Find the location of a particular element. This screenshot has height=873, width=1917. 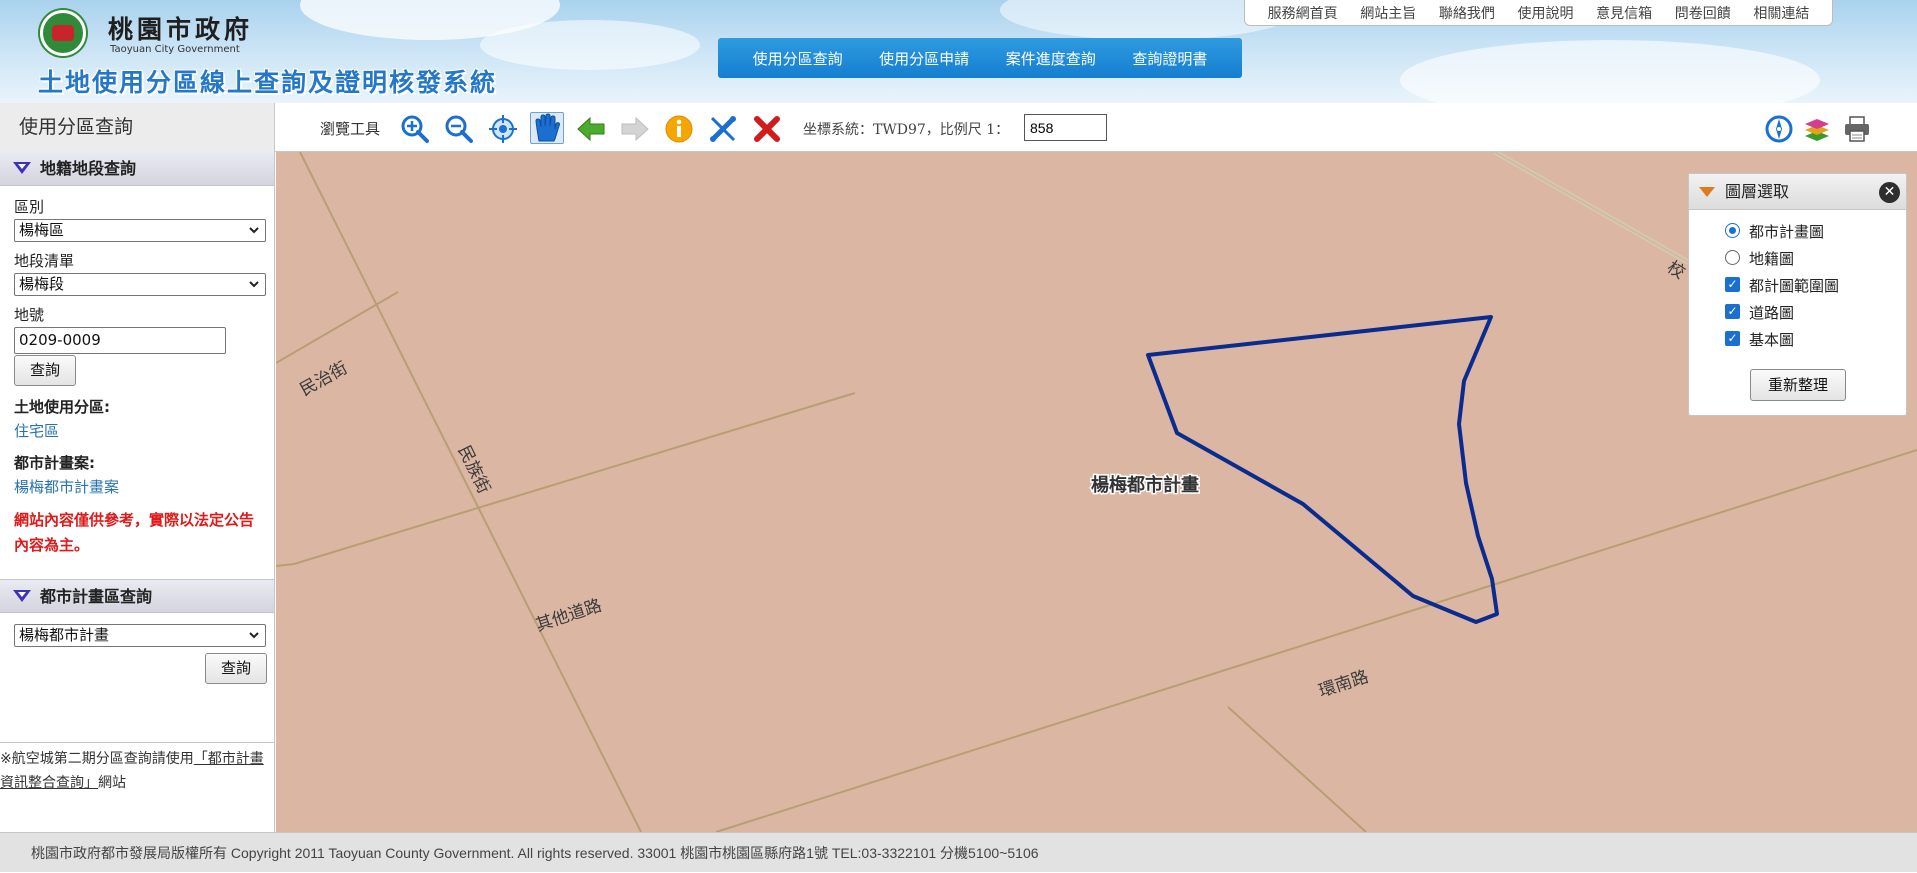

urban-plan-query-header: 都市計畫區查詢 is located at coordinates (137, 596).